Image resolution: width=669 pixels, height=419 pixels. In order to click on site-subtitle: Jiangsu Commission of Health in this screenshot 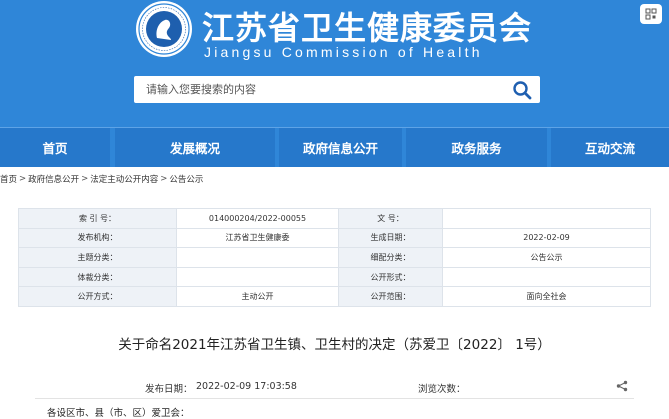, I will do `click(343, 52)`.